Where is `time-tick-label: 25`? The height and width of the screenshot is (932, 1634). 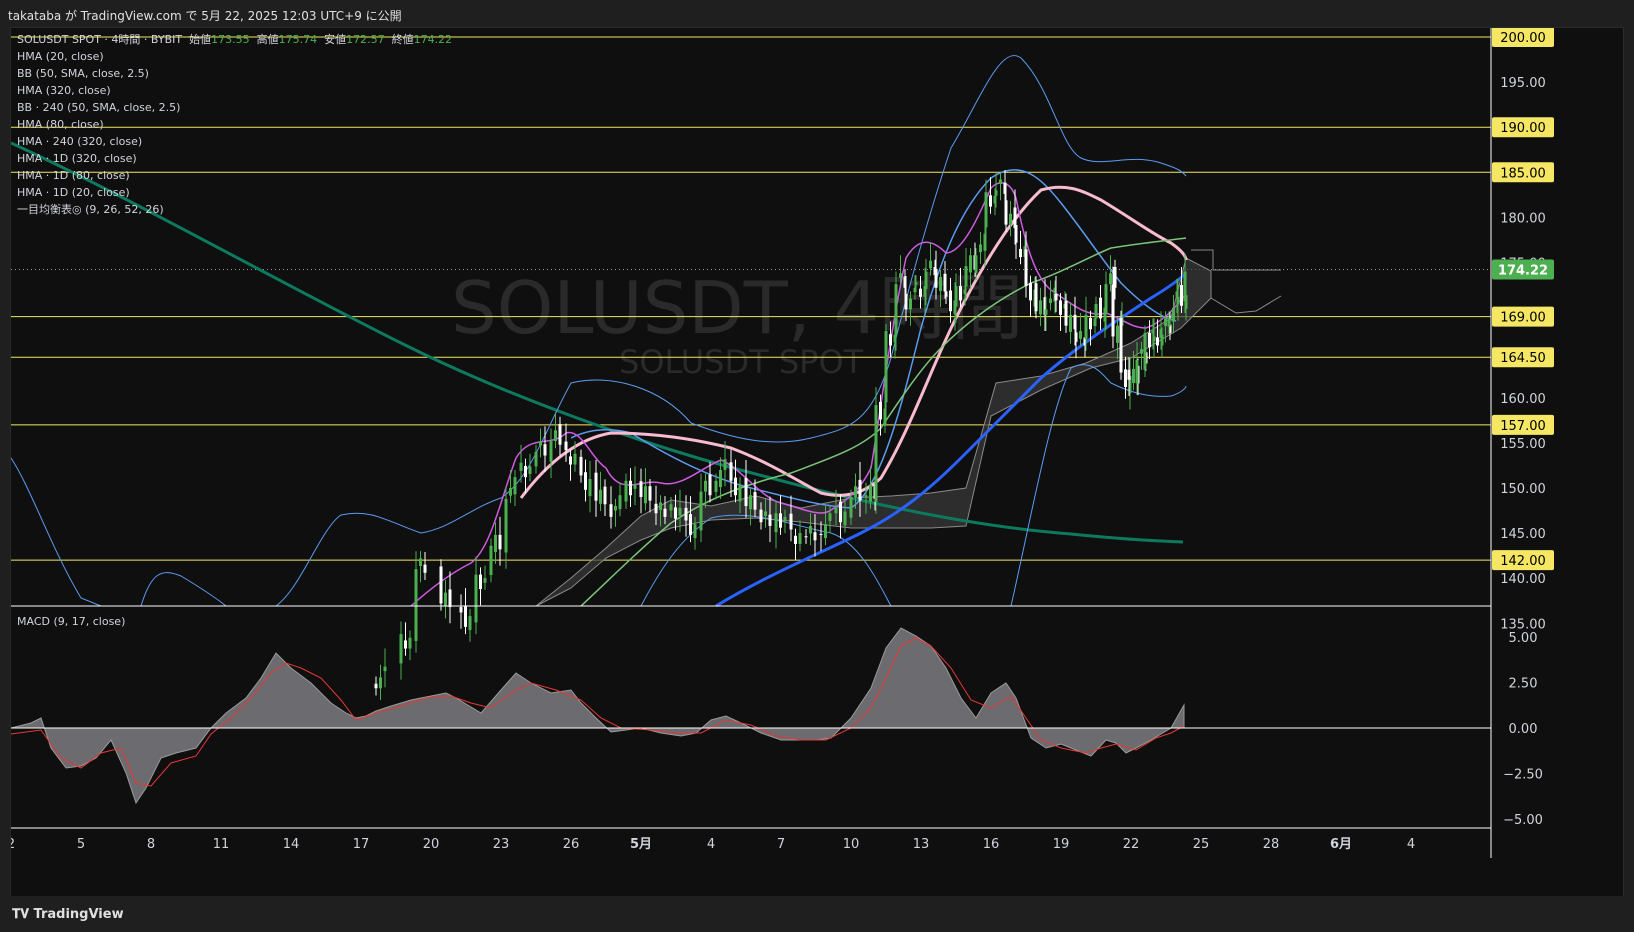
time-tick-label: 25 is located at coordinates (1201, 844).